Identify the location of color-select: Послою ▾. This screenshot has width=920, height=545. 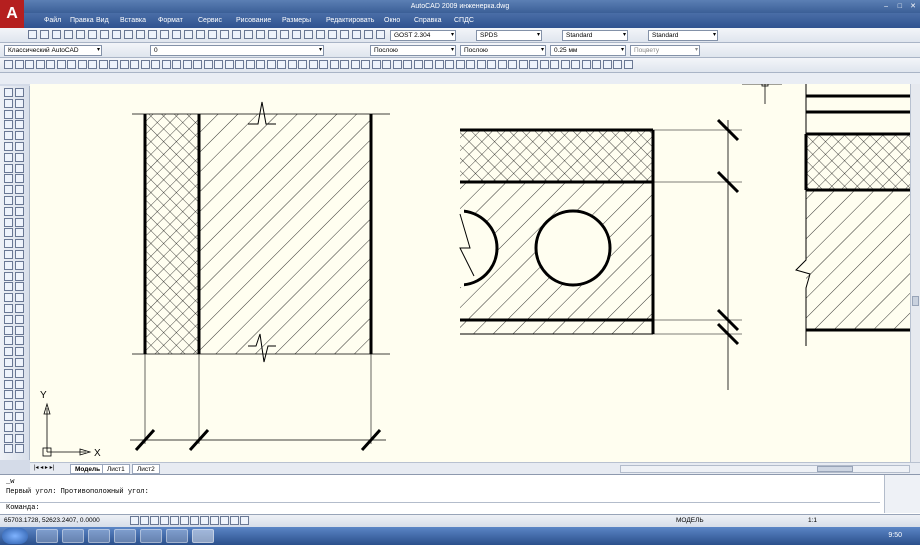
(413, 50).